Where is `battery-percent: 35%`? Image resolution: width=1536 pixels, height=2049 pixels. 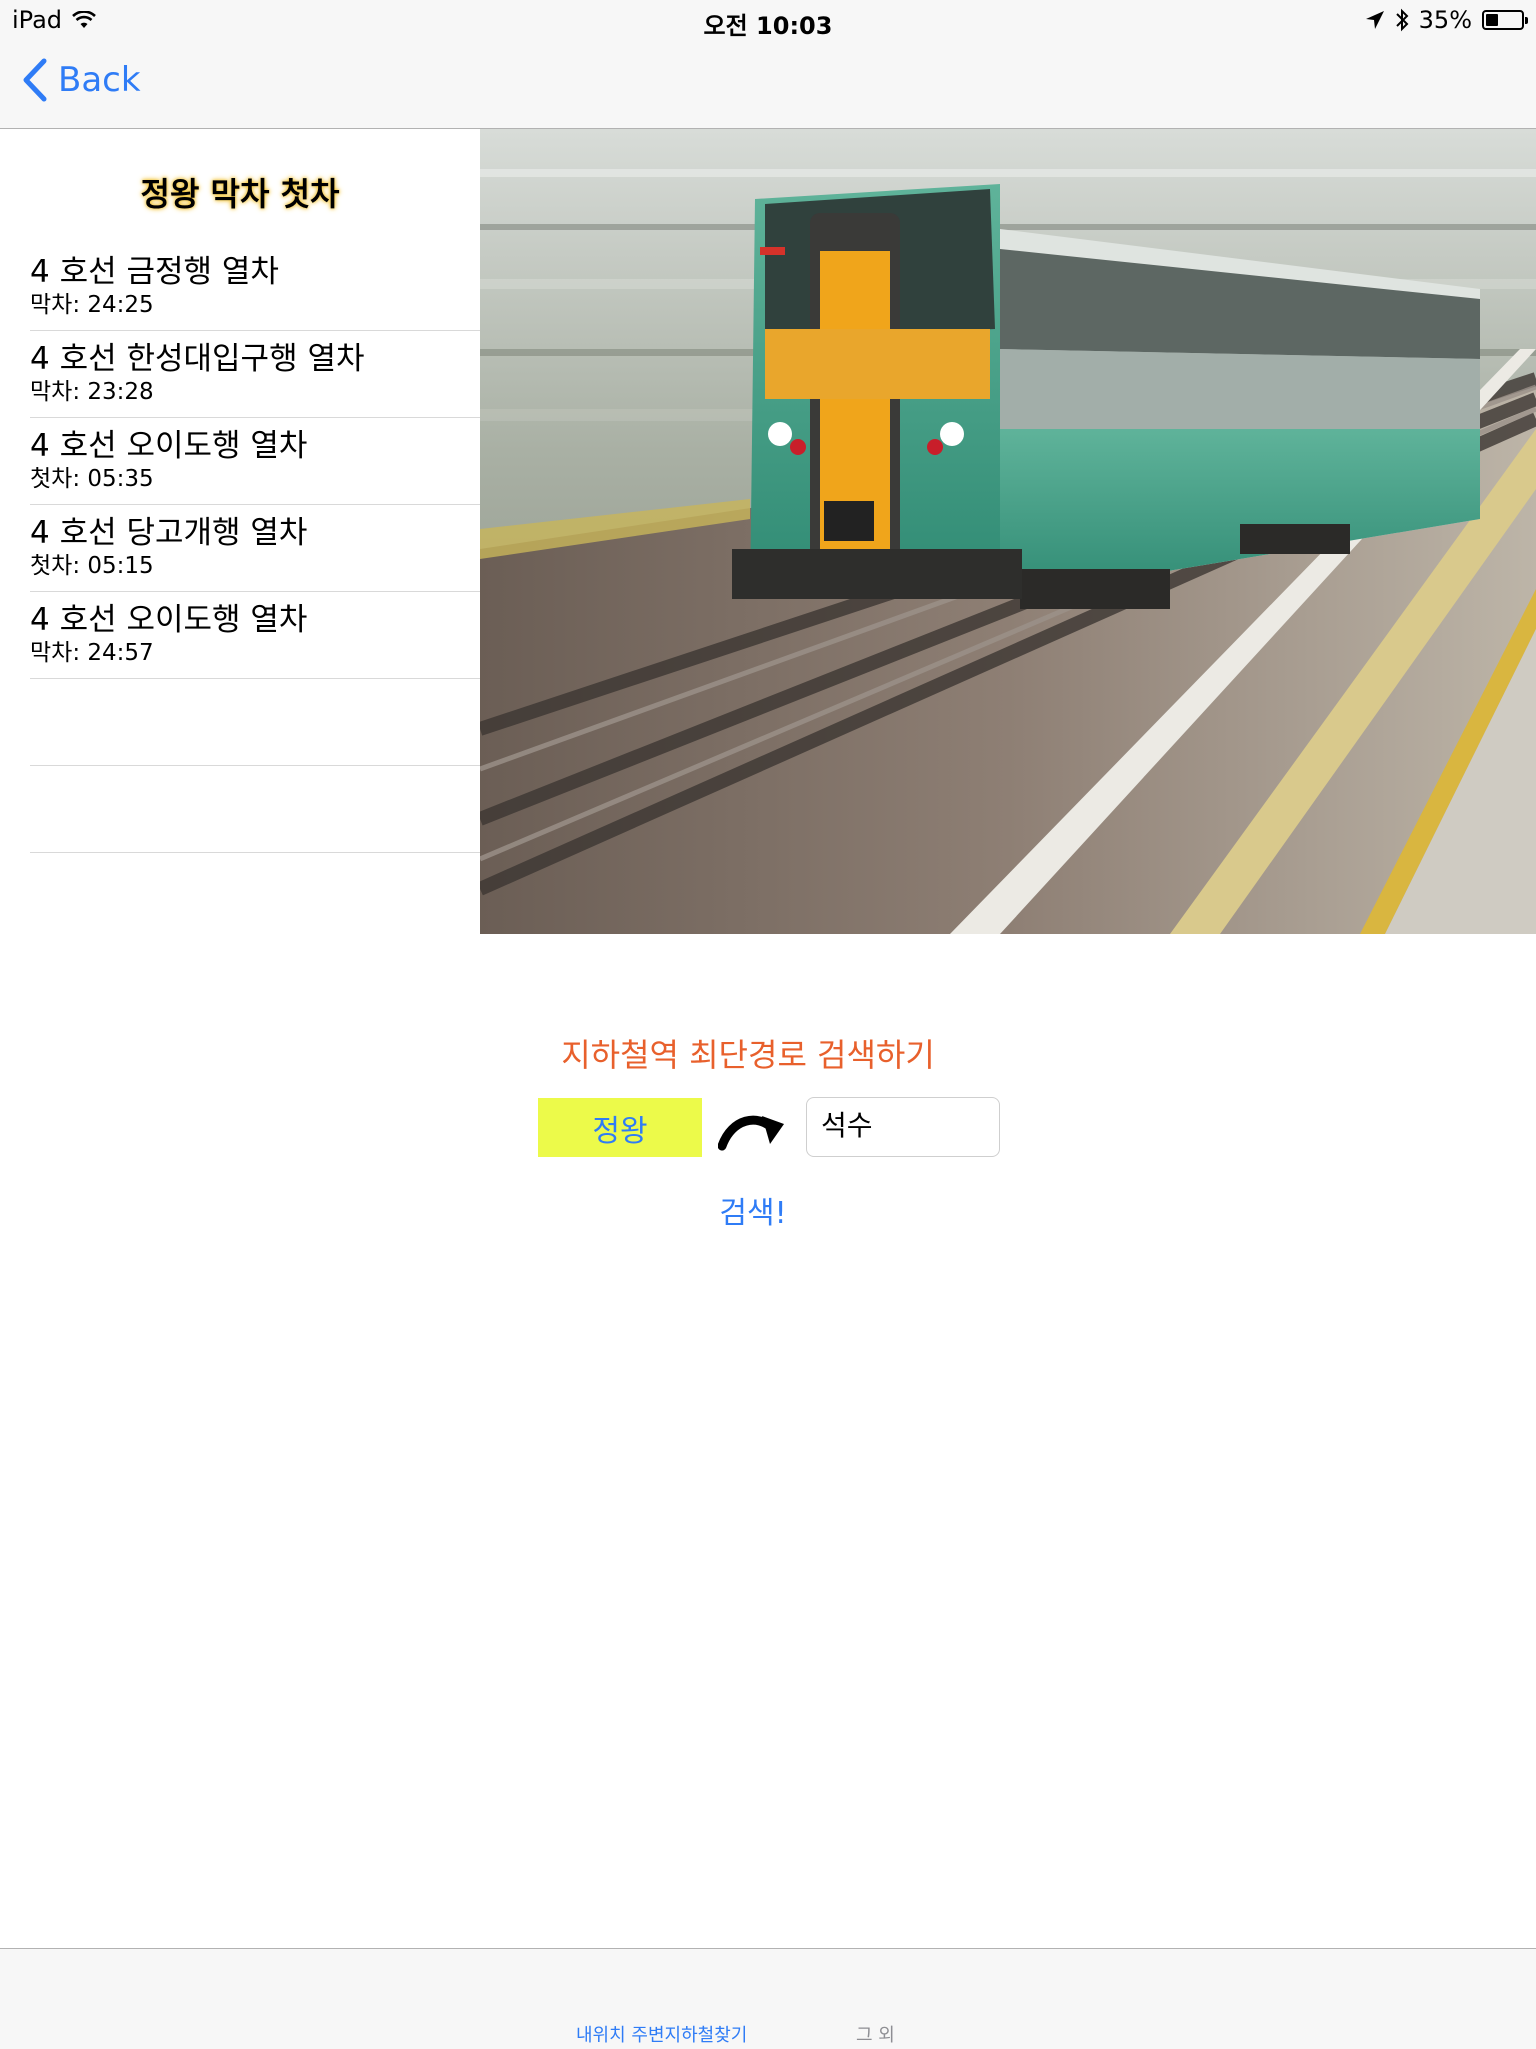
battery-percent: 35% is located at coordinates (1445, 20).